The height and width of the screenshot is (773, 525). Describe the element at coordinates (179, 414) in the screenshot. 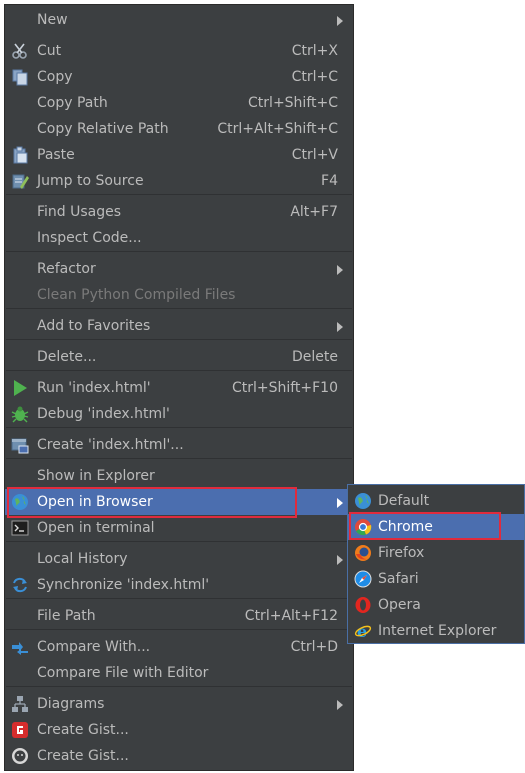

I see `menu-item-debug: Debug 'index.html'` at that location.